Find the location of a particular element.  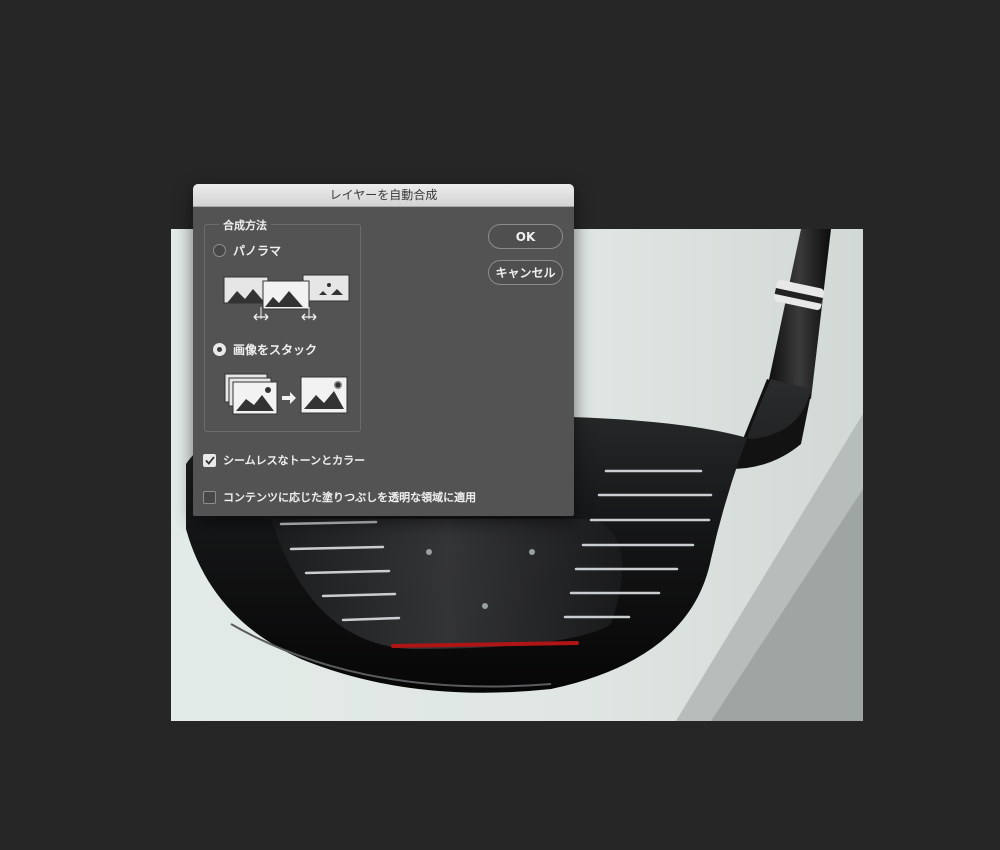

radio-stack-images-button is located at coordinates (219, 349).